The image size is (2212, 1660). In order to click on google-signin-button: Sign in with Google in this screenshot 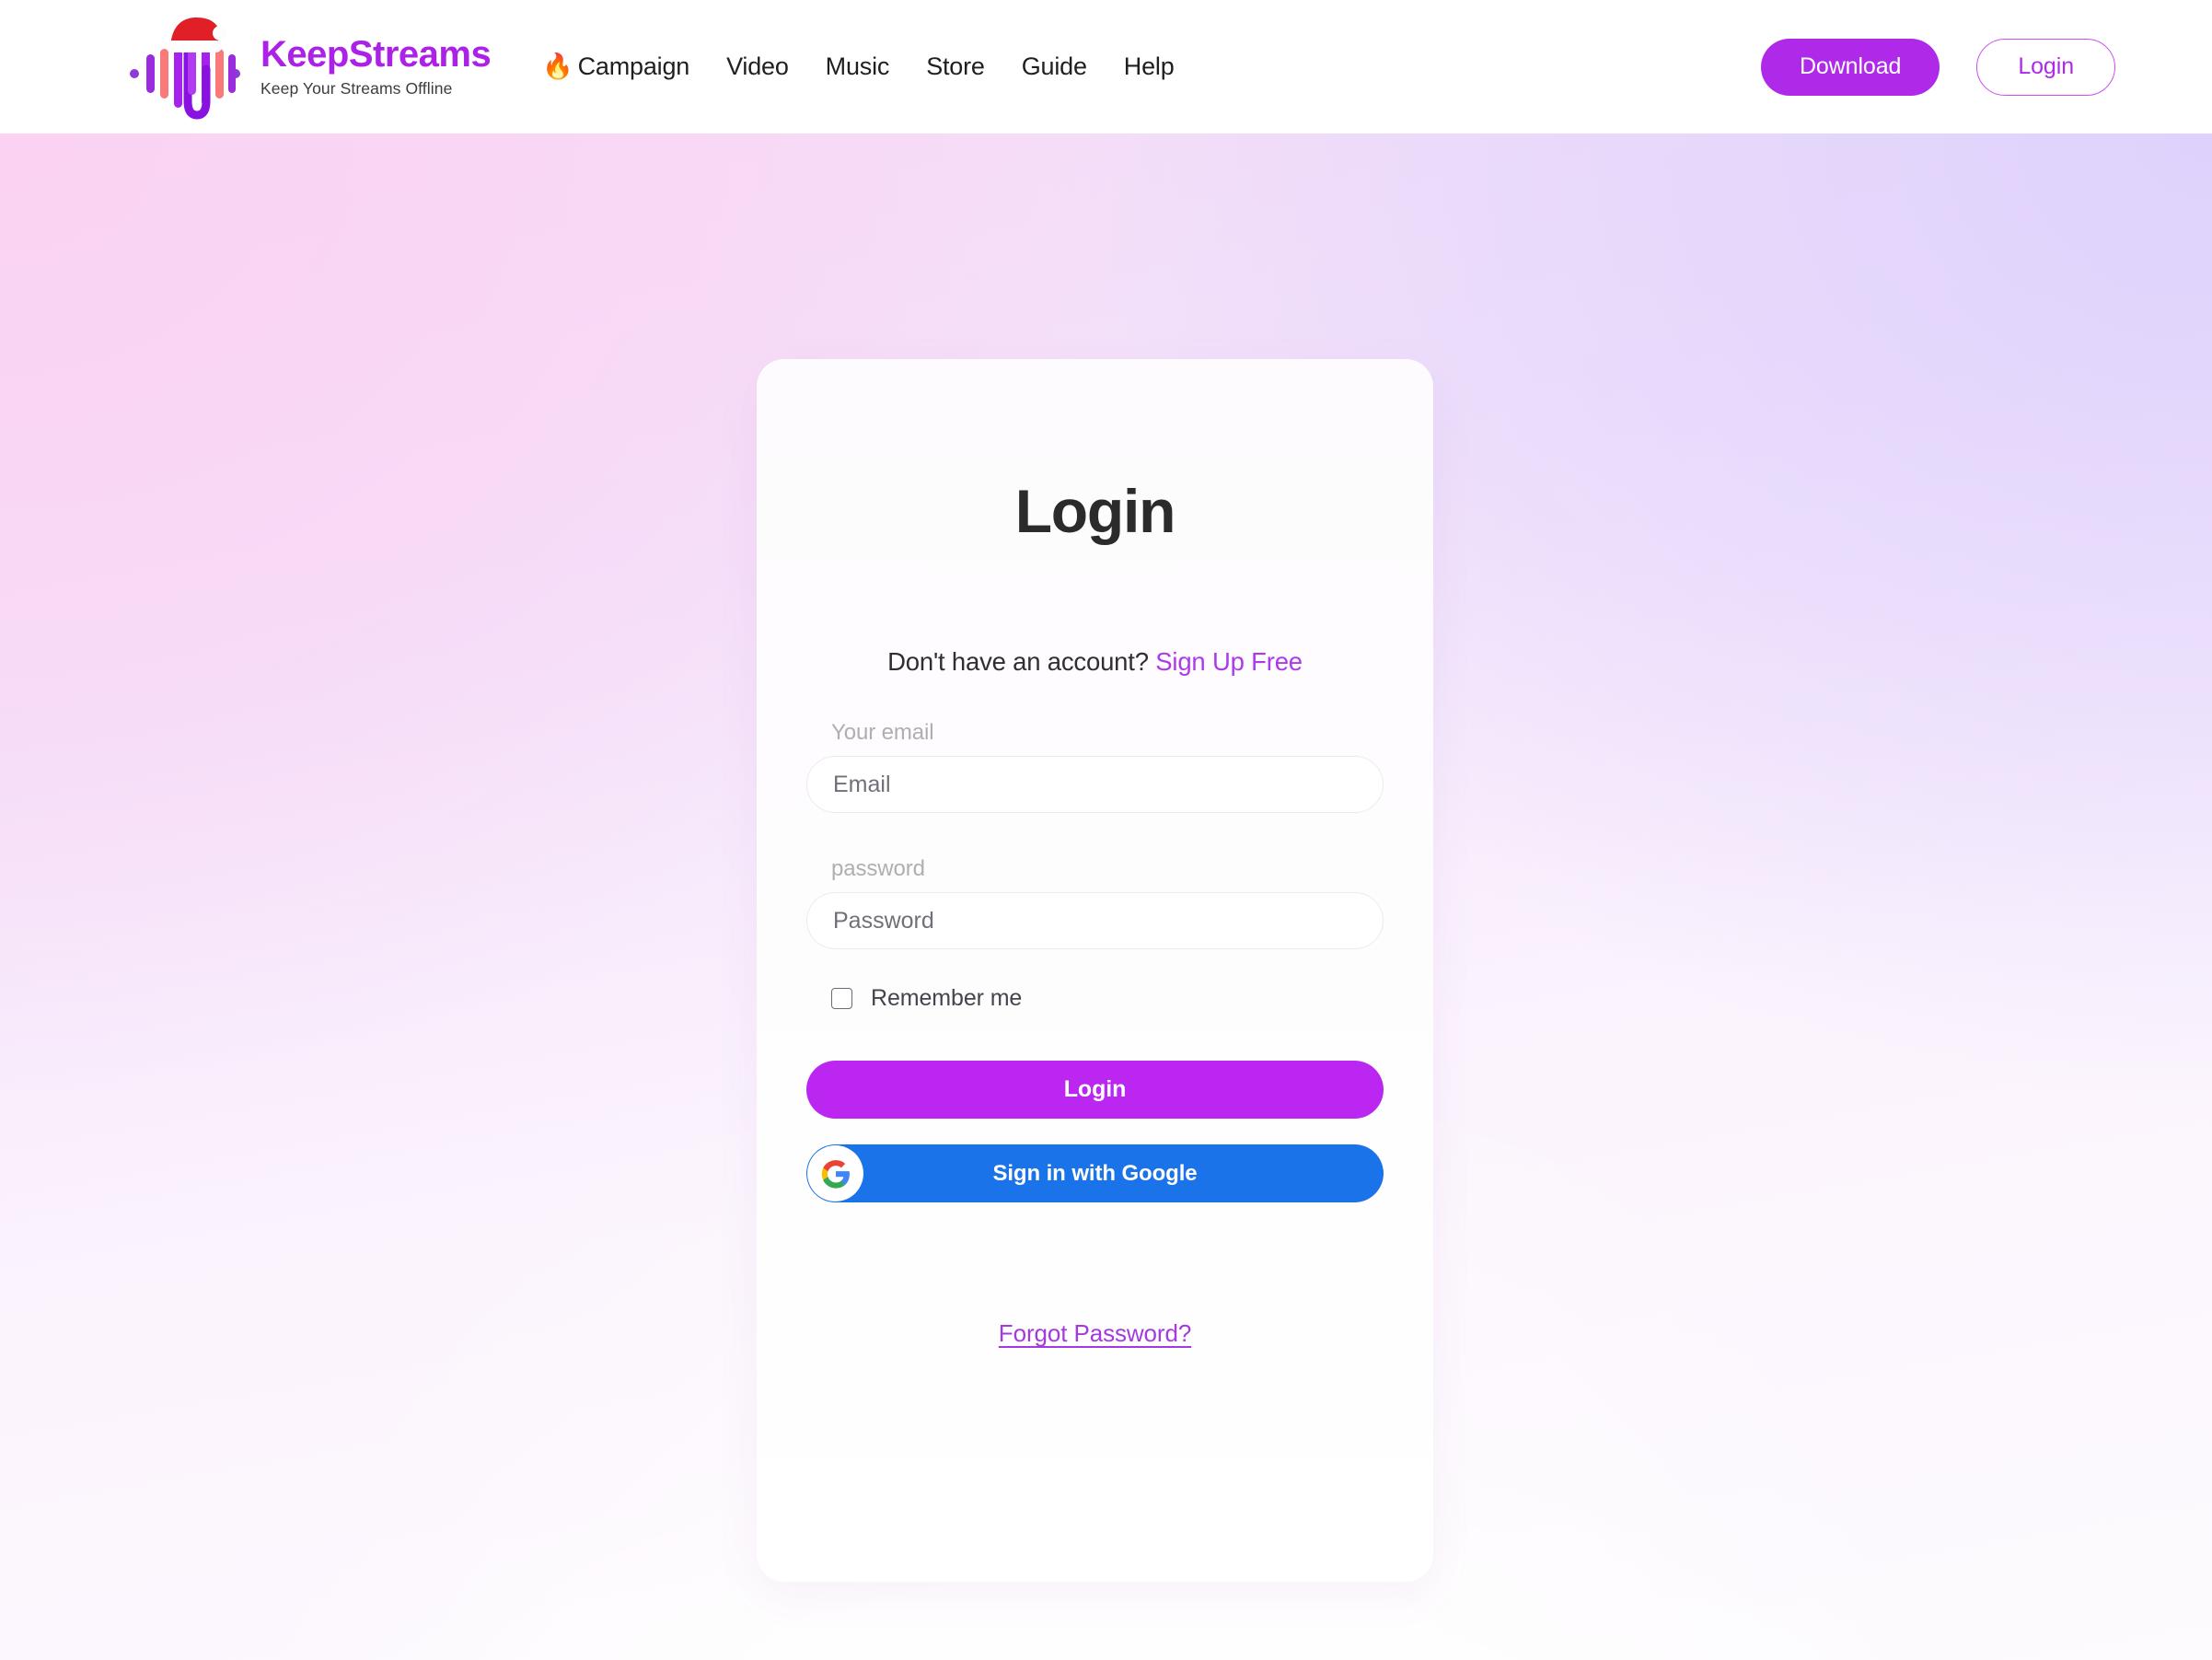, I will do `click(1095, 1173)`.